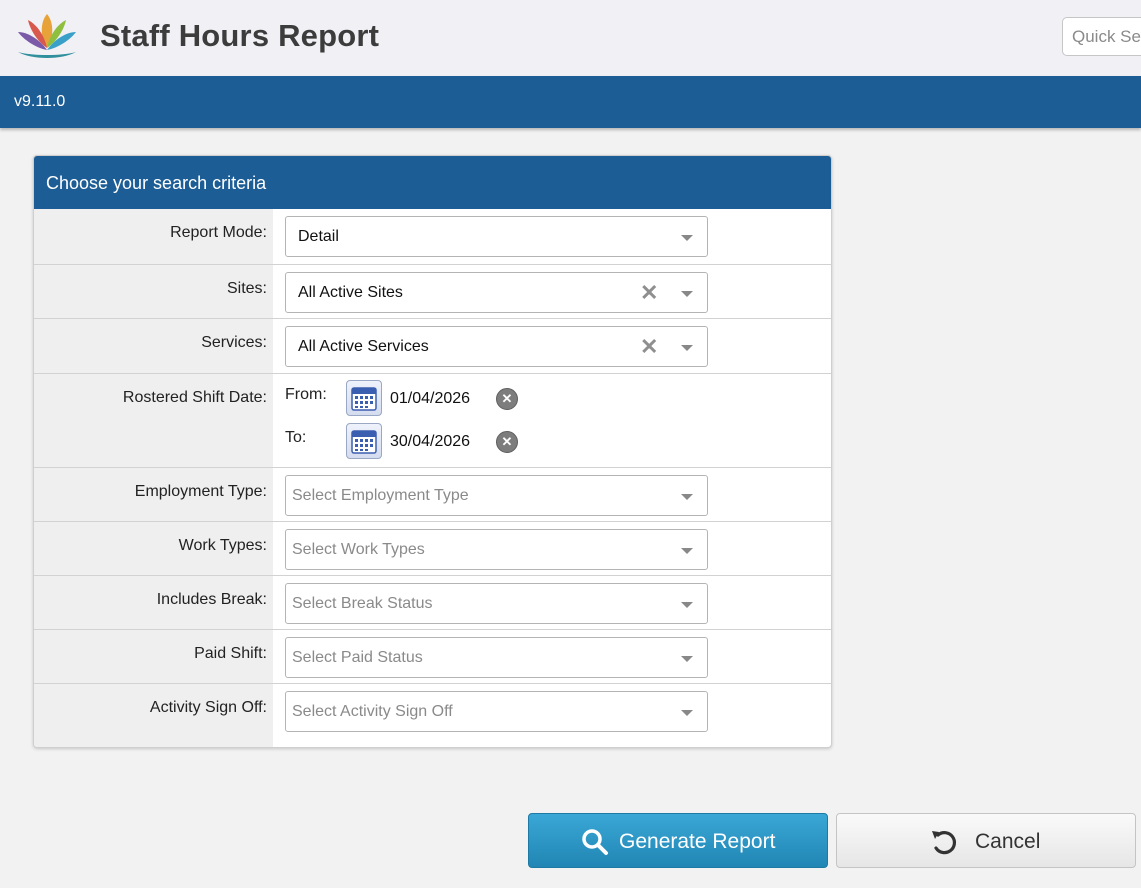 Image resolution: width=1141 pixels, height=888 pixels. Describe the element at coordinates (1008, 841) in the screenshot. I see `cancel-label: Cancel` at that location.